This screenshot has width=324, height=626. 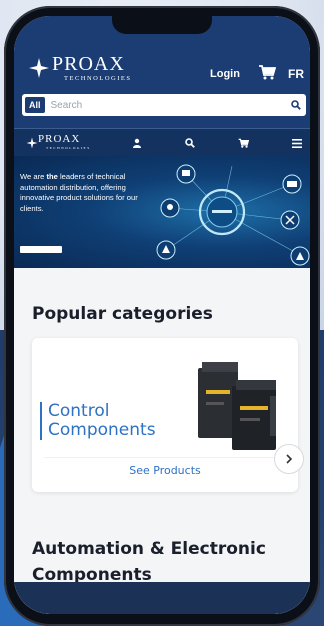 I want to click on user-icon, so click(x=137, y=143).